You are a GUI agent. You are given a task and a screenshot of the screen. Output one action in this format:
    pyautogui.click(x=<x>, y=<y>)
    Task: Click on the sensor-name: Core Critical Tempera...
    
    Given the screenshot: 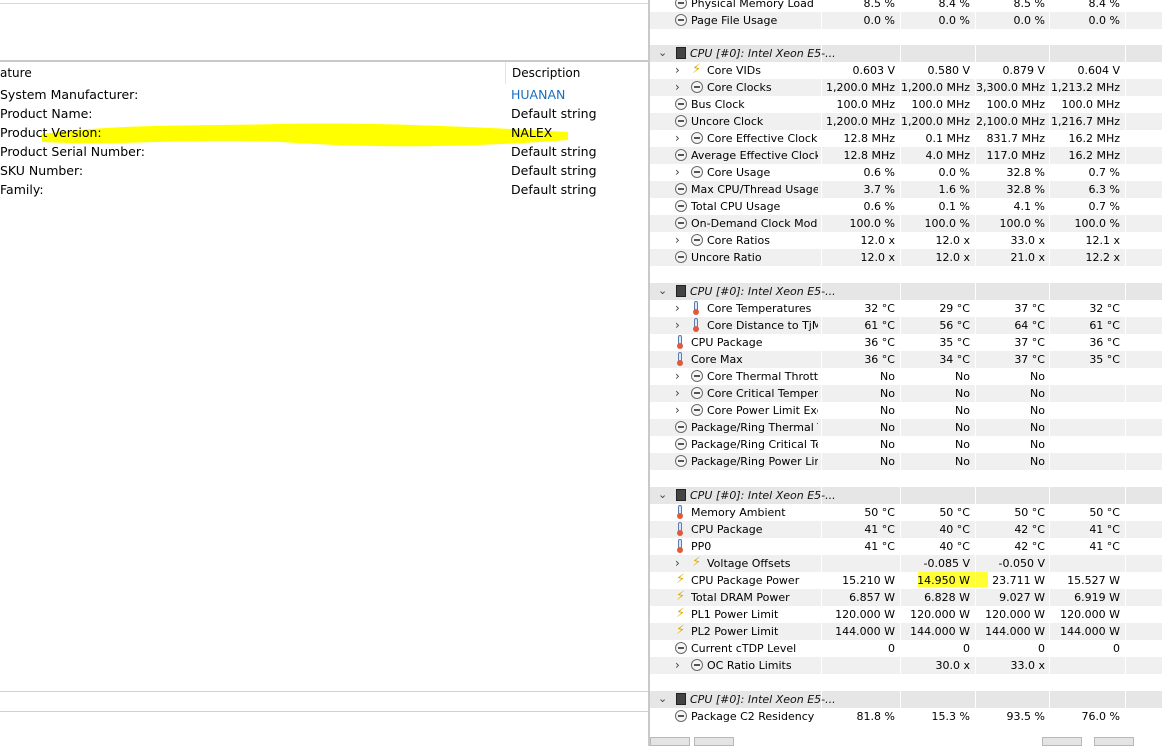 What is the action you would take?
    pyautogui.click(x=762, y=393)
    